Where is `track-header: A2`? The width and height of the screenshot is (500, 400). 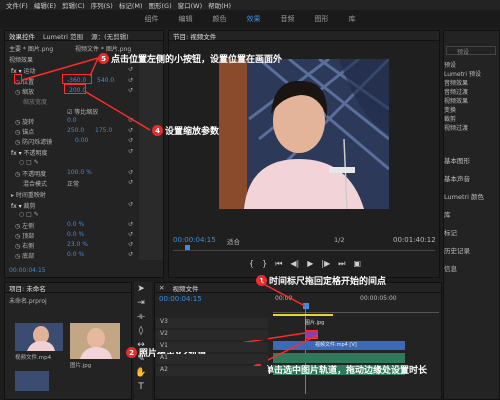 track-header: A2 is located at coordinates (212, 371).